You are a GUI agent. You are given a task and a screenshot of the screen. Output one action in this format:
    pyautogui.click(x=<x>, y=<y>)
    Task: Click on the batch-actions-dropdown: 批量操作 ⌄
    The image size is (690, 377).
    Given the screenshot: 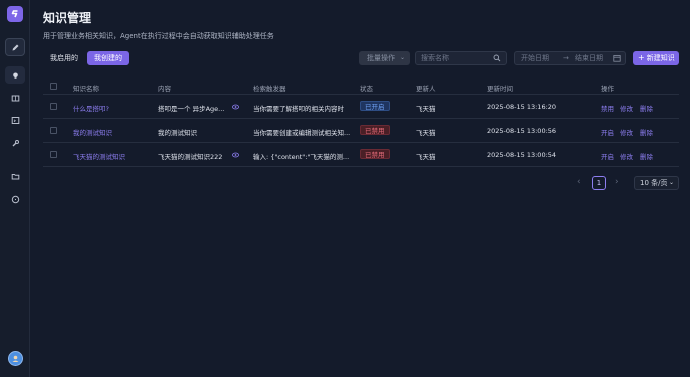 What is the action you would take?
    pyautogui.click(x=384, y=58)
    